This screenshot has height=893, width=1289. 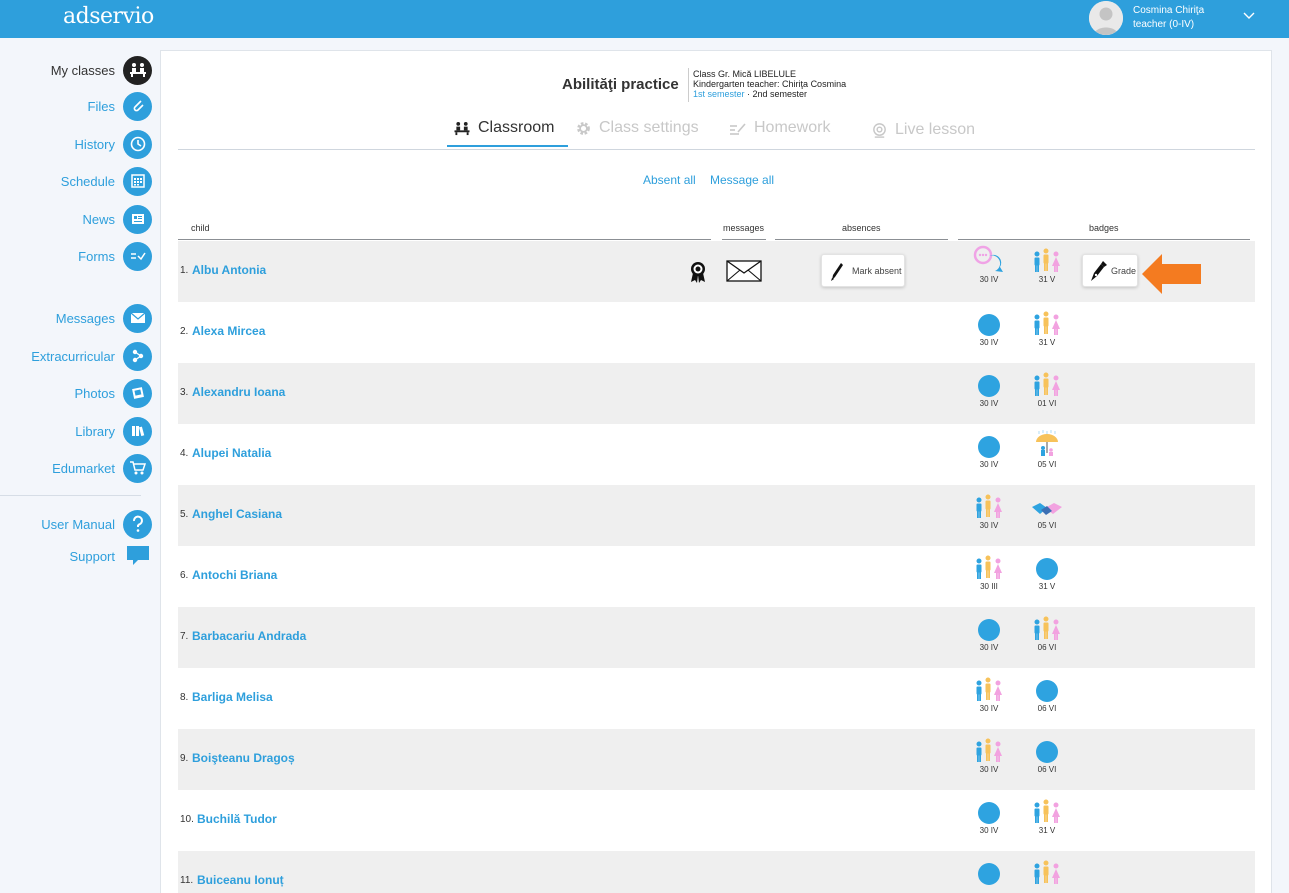 I want to click on tab-classroom: Classroom, so click(x=503, y=128).